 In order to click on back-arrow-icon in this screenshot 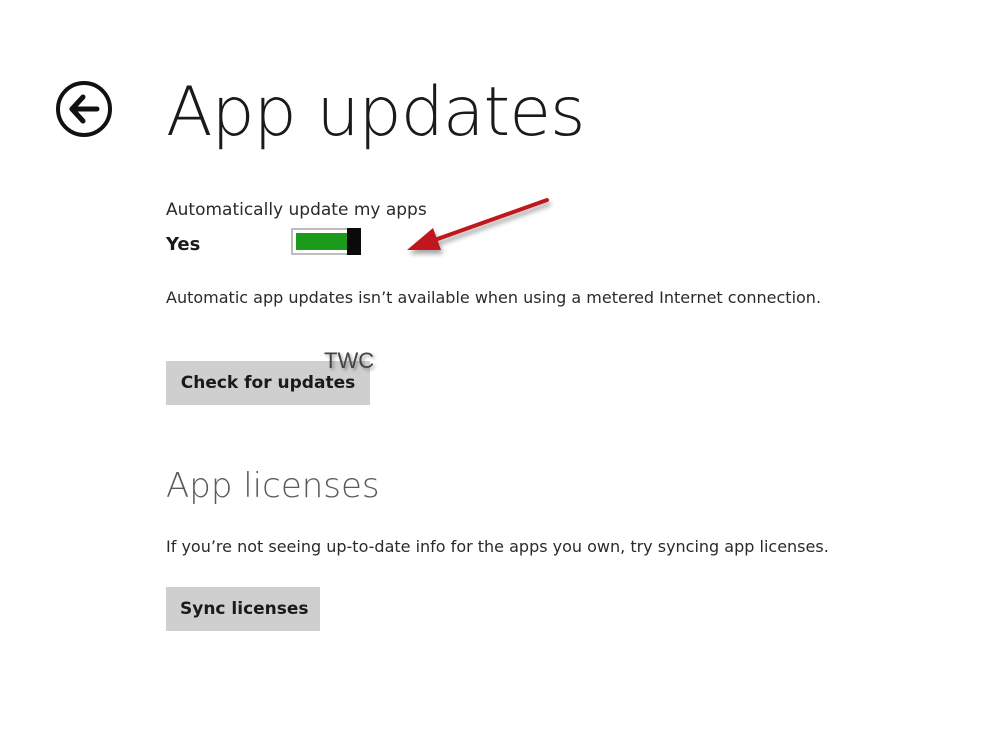, I will do `click(84, 109)`.